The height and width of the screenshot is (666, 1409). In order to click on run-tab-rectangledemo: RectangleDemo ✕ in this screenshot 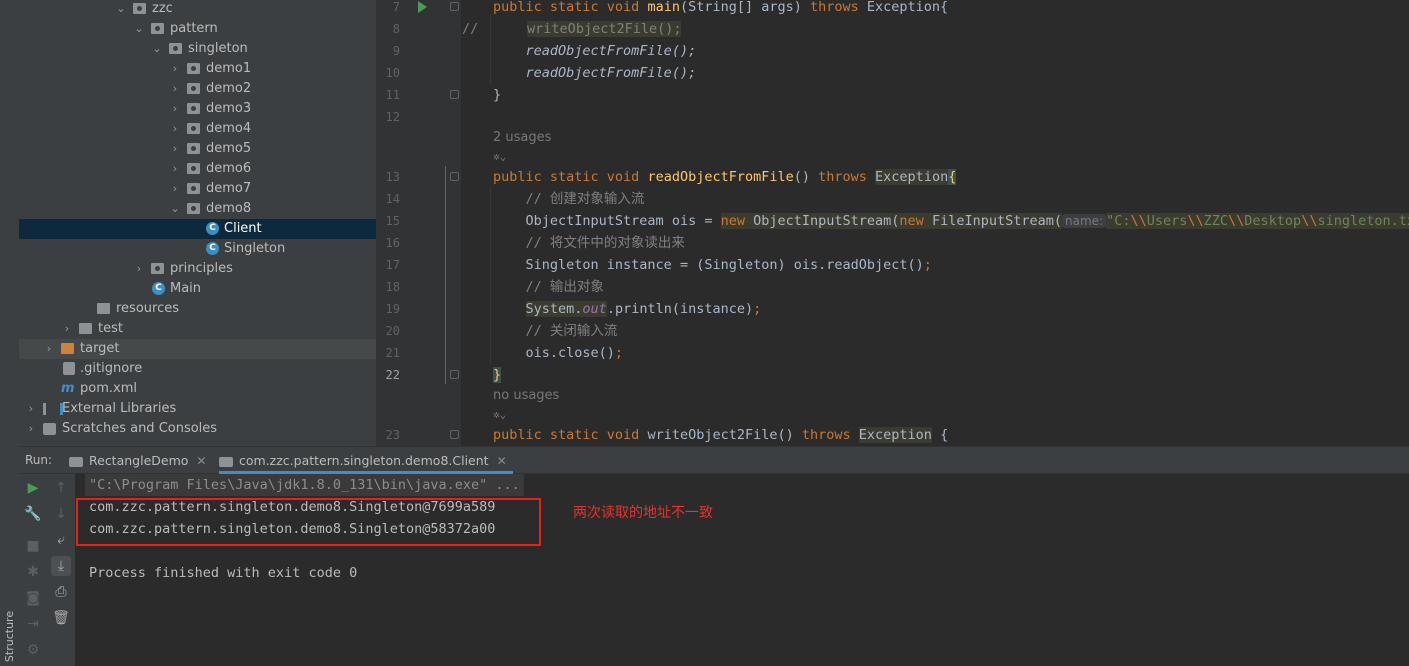, I will do `click(137, 460)`.